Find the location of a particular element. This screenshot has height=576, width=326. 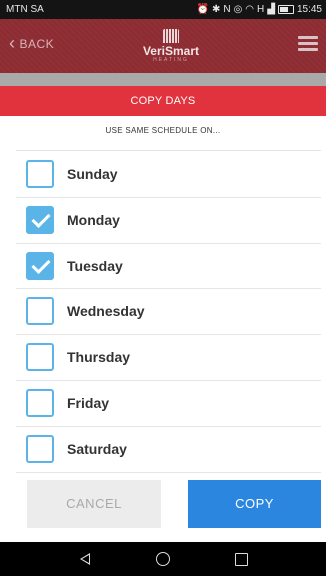

cancel-button: CANCEL is located at coordinates (94, 504).